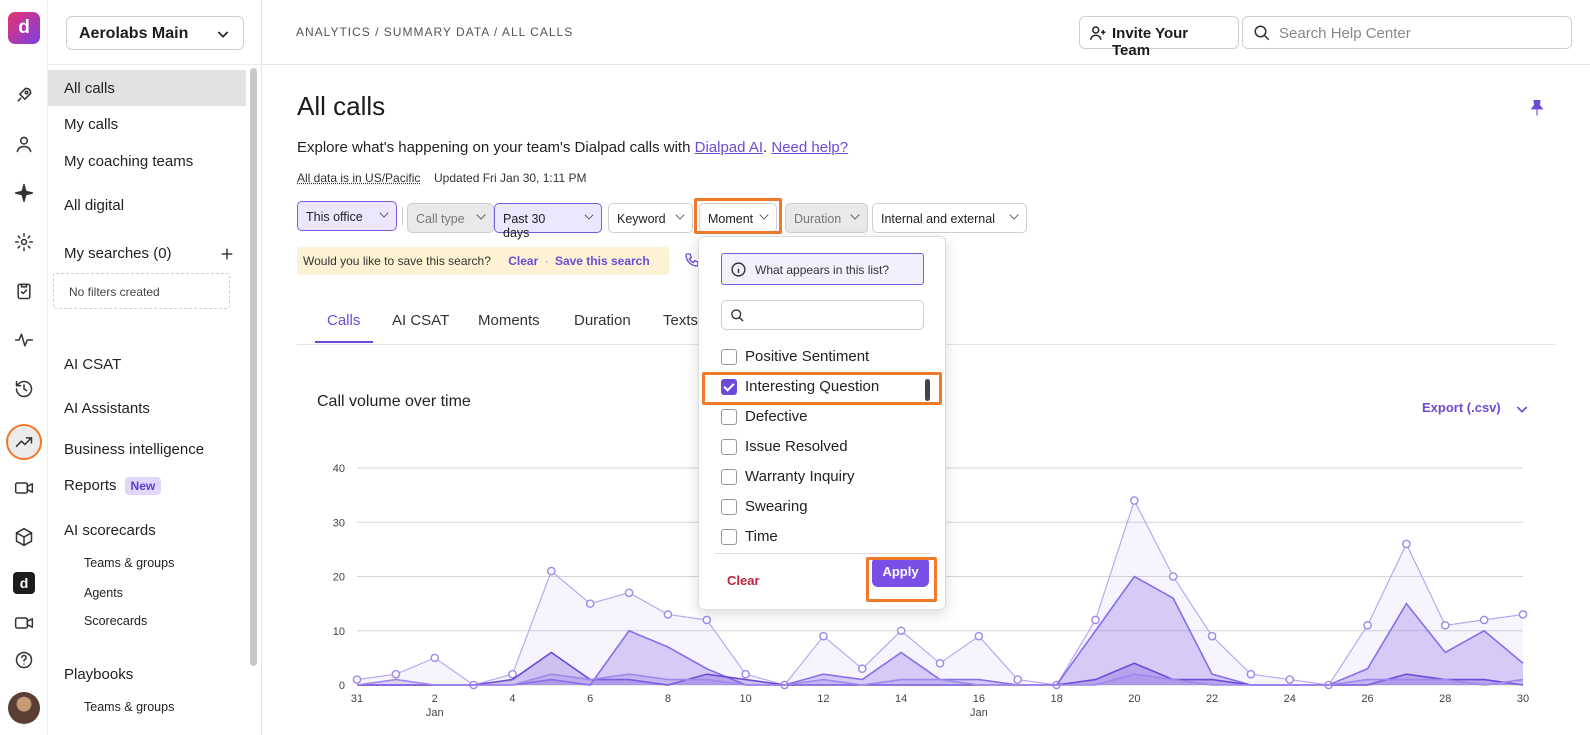 This screenshot has width=1590, height=735. I want to click on breadcrumb: ANALYTICS / SUMMARY DATA / ALL CALLS, so click(435, 32).